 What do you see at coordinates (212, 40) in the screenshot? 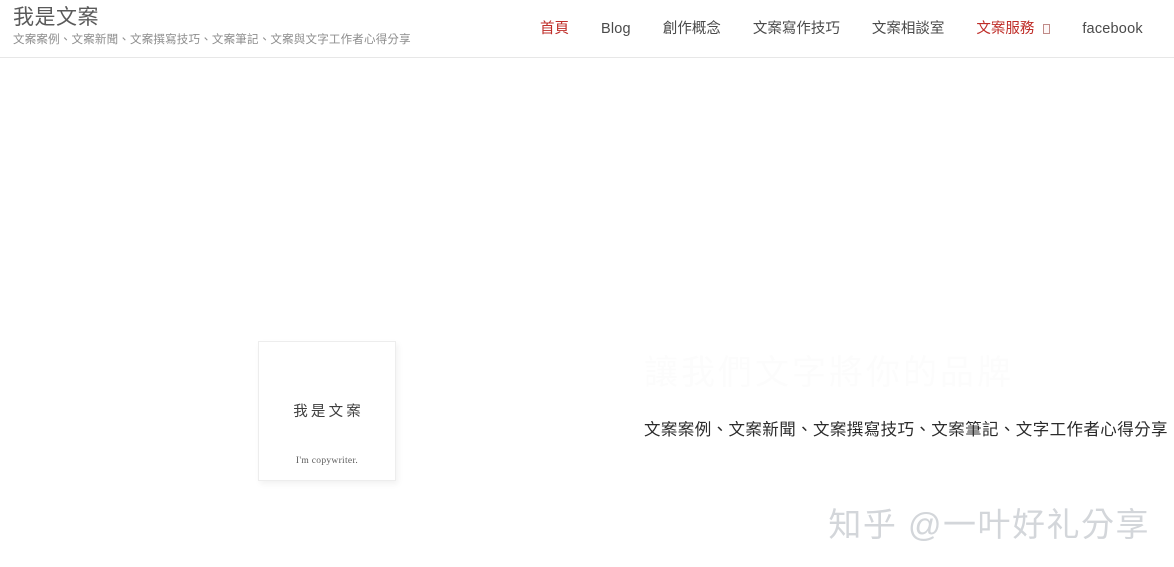
I see `brand-tagline: 文案案例、文案新聞、文案撰寫技巧、文案筆記、文案與文字工作者心得分享` at bounding box center [212, 40].